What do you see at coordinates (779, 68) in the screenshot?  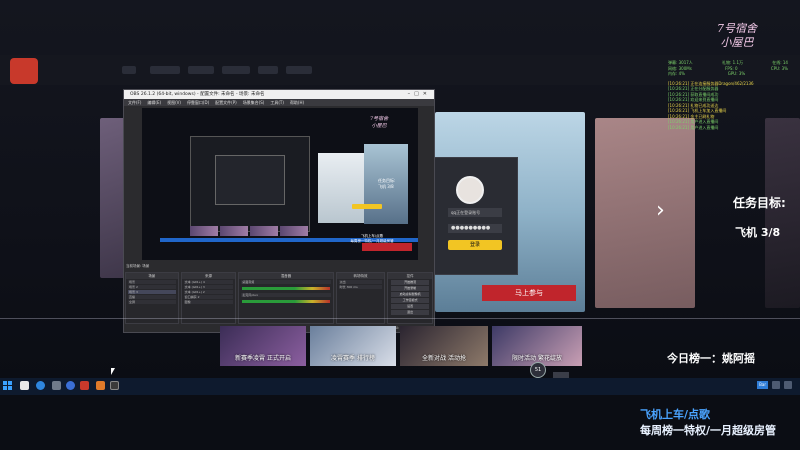 I see `stat: CPU: 3%` at bounding box center [779, 68].